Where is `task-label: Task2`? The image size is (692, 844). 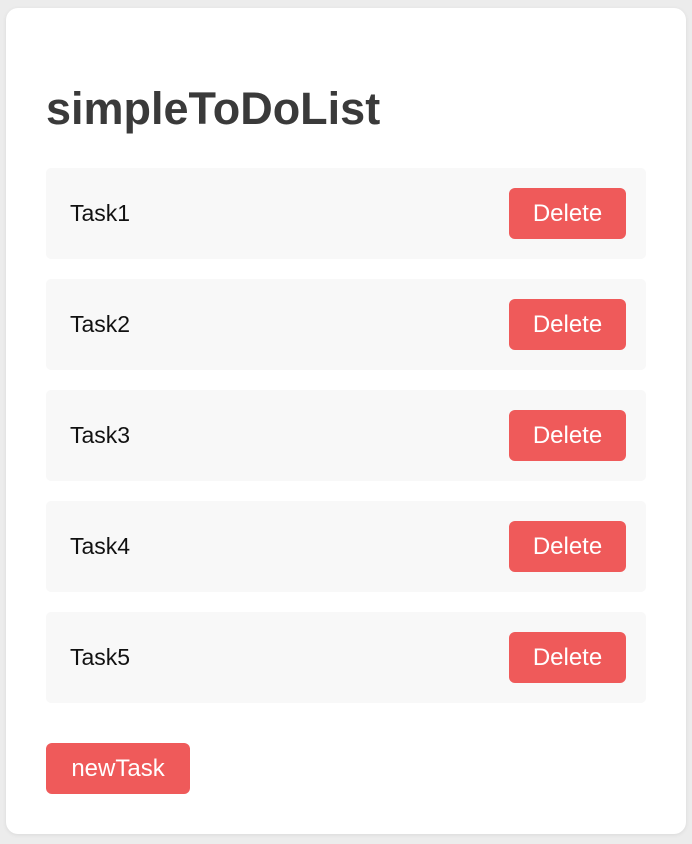
task-label: Task2 is located at coordinates (100, 324).